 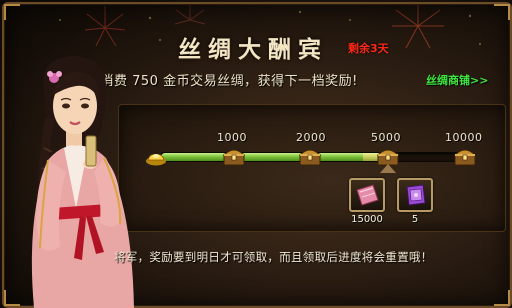 What do you see at coordinates (368, 48) in the screenshot?
I see `days-left-badge: 剩余3天` at bounding box center [368, 48].